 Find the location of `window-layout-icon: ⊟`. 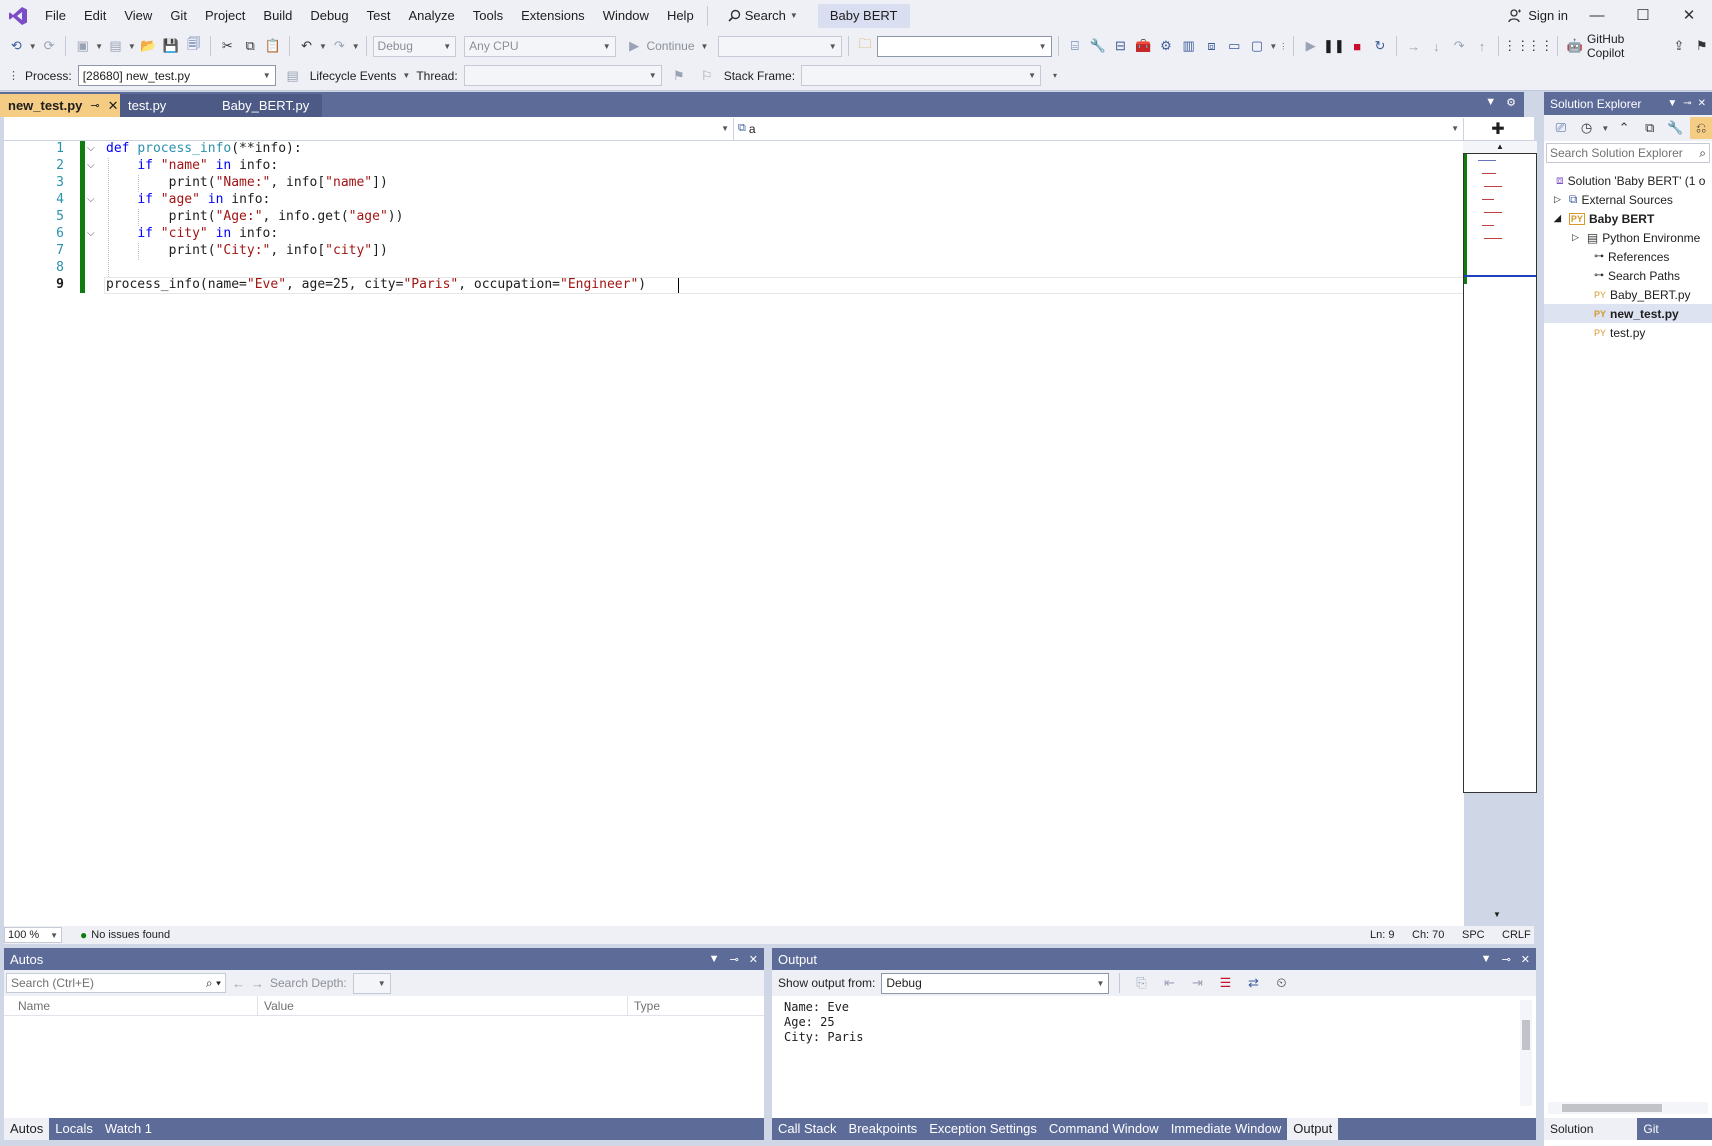

window-layout-icon: ⊟ is located at coordinates (1120, 46).